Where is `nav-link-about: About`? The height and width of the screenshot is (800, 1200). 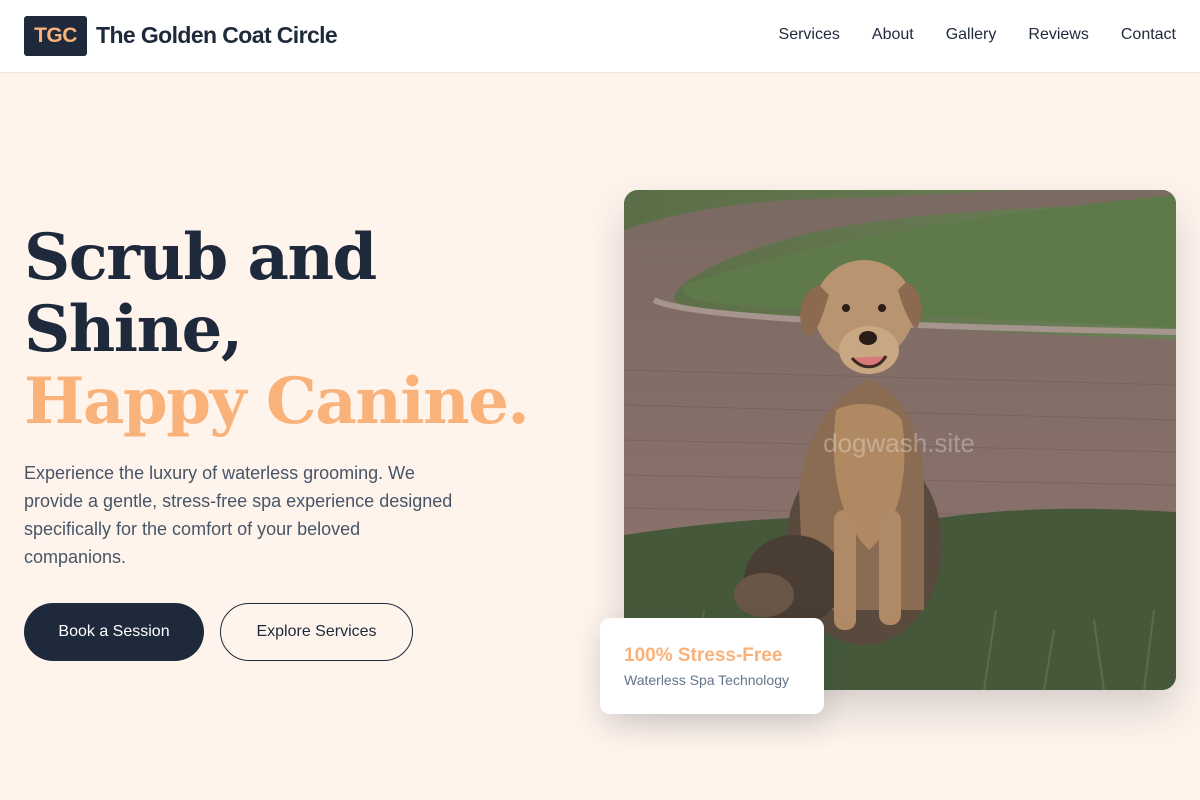 nav-link-about: About is located at coordinates (893, 35).